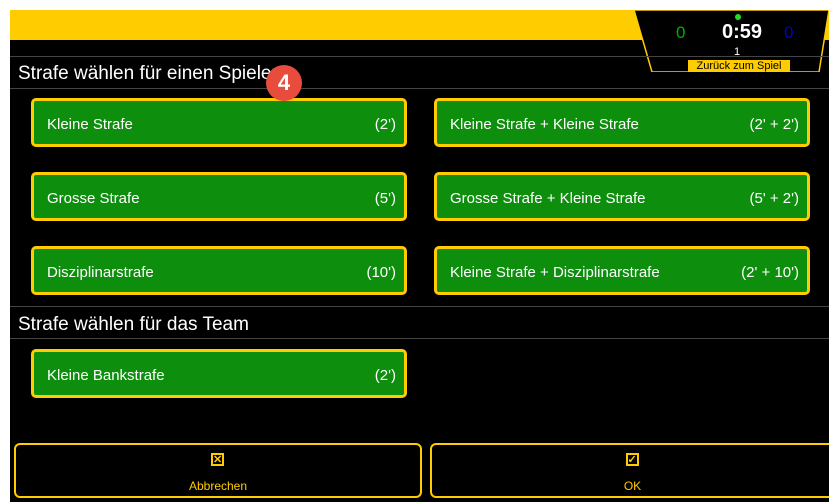  I want to click on penalty-label: Kleine Bankstrafe, so click(106, 375).